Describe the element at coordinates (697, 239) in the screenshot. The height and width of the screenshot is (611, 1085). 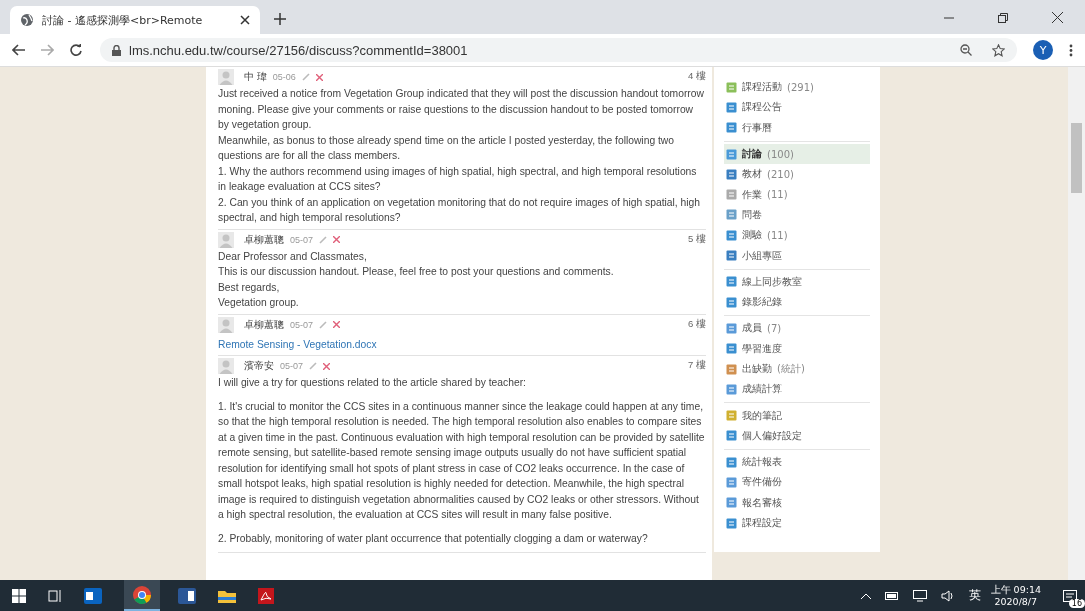
I see `floor-number: 5 樓` at that location.